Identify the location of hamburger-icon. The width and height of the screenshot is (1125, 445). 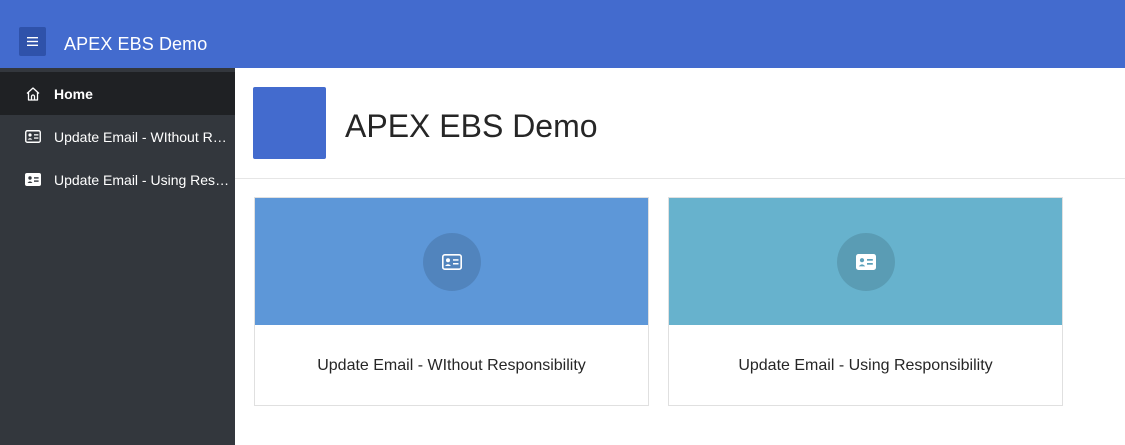
(32, 41).